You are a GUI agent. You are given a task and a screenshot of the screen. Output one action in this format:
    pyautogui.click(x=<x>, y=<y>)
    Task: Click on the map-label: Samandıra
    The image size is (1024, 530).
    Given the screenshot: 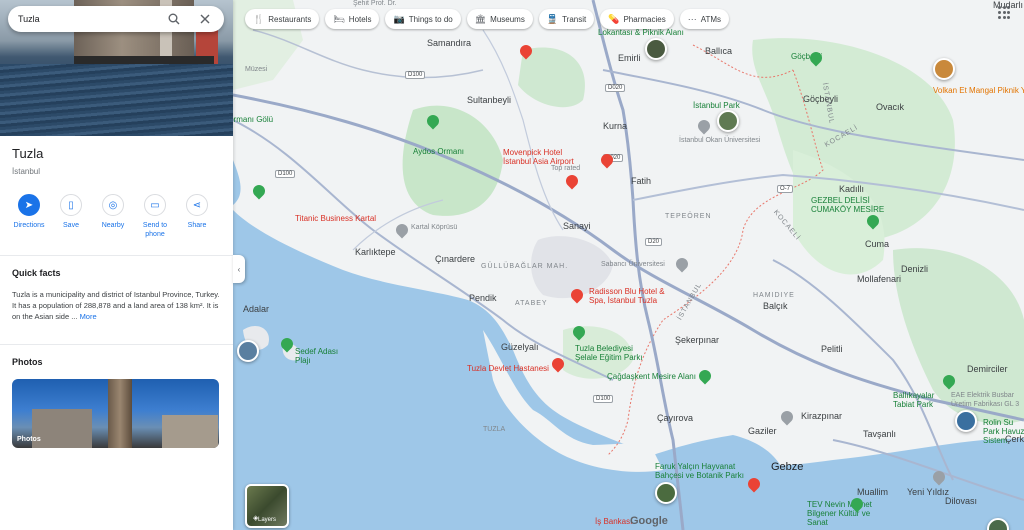 What is the action you would take?
    pyautogui.click(x=449, y=43)
    